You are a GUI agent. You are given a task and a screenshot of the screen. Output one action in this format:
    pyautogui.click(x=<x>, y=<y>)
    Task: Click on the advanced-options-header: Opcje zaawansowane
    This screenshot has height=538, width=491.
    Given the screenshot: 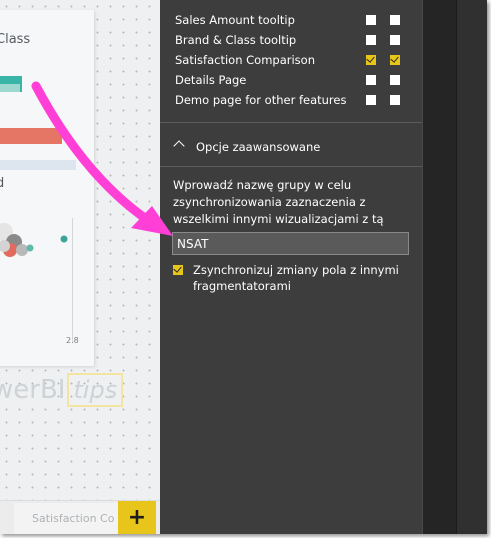 What is the action you would take?
    pyautogui.click(x=291, y=147)
    